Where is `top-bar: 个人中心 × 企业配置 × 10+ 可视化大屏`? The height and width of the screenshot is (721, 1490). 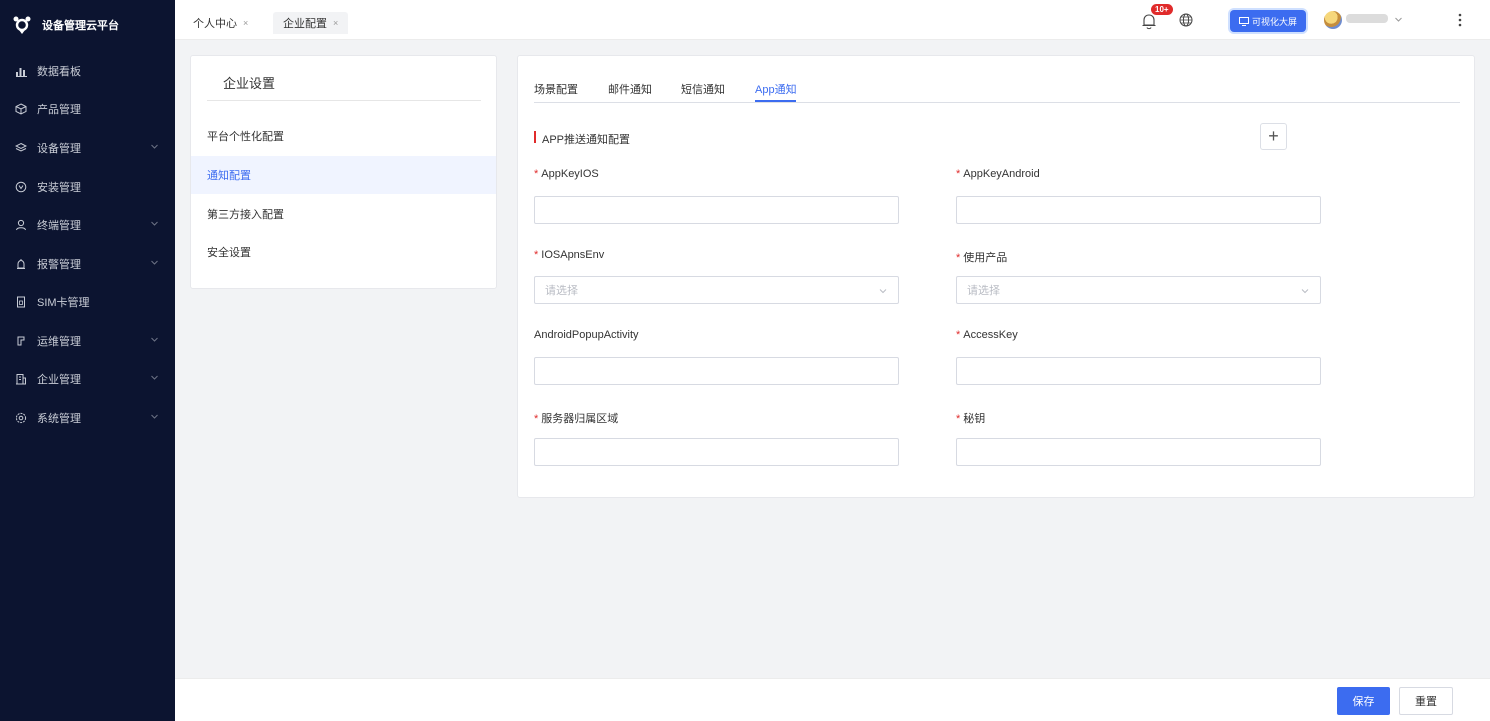 top-bar: 个人中心 × 企业配置 × 10+ 可视化大屏 is located at coordinates (832, 20).